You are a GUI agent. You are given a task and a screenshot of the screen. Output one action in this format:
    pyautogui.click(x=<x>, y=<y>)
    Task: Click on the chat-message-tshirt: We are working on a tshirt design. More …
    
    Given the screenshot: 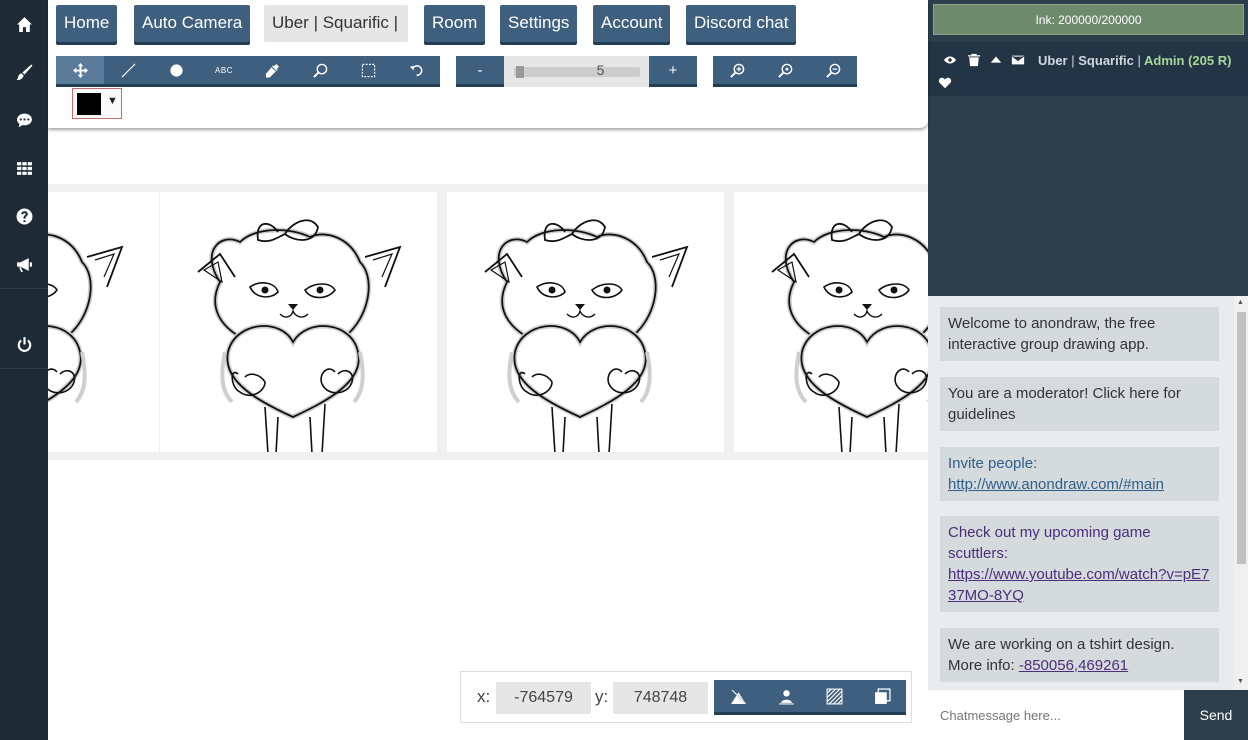 What is the action you would take?
    pyautogui.click(x=1079, y=655)
    